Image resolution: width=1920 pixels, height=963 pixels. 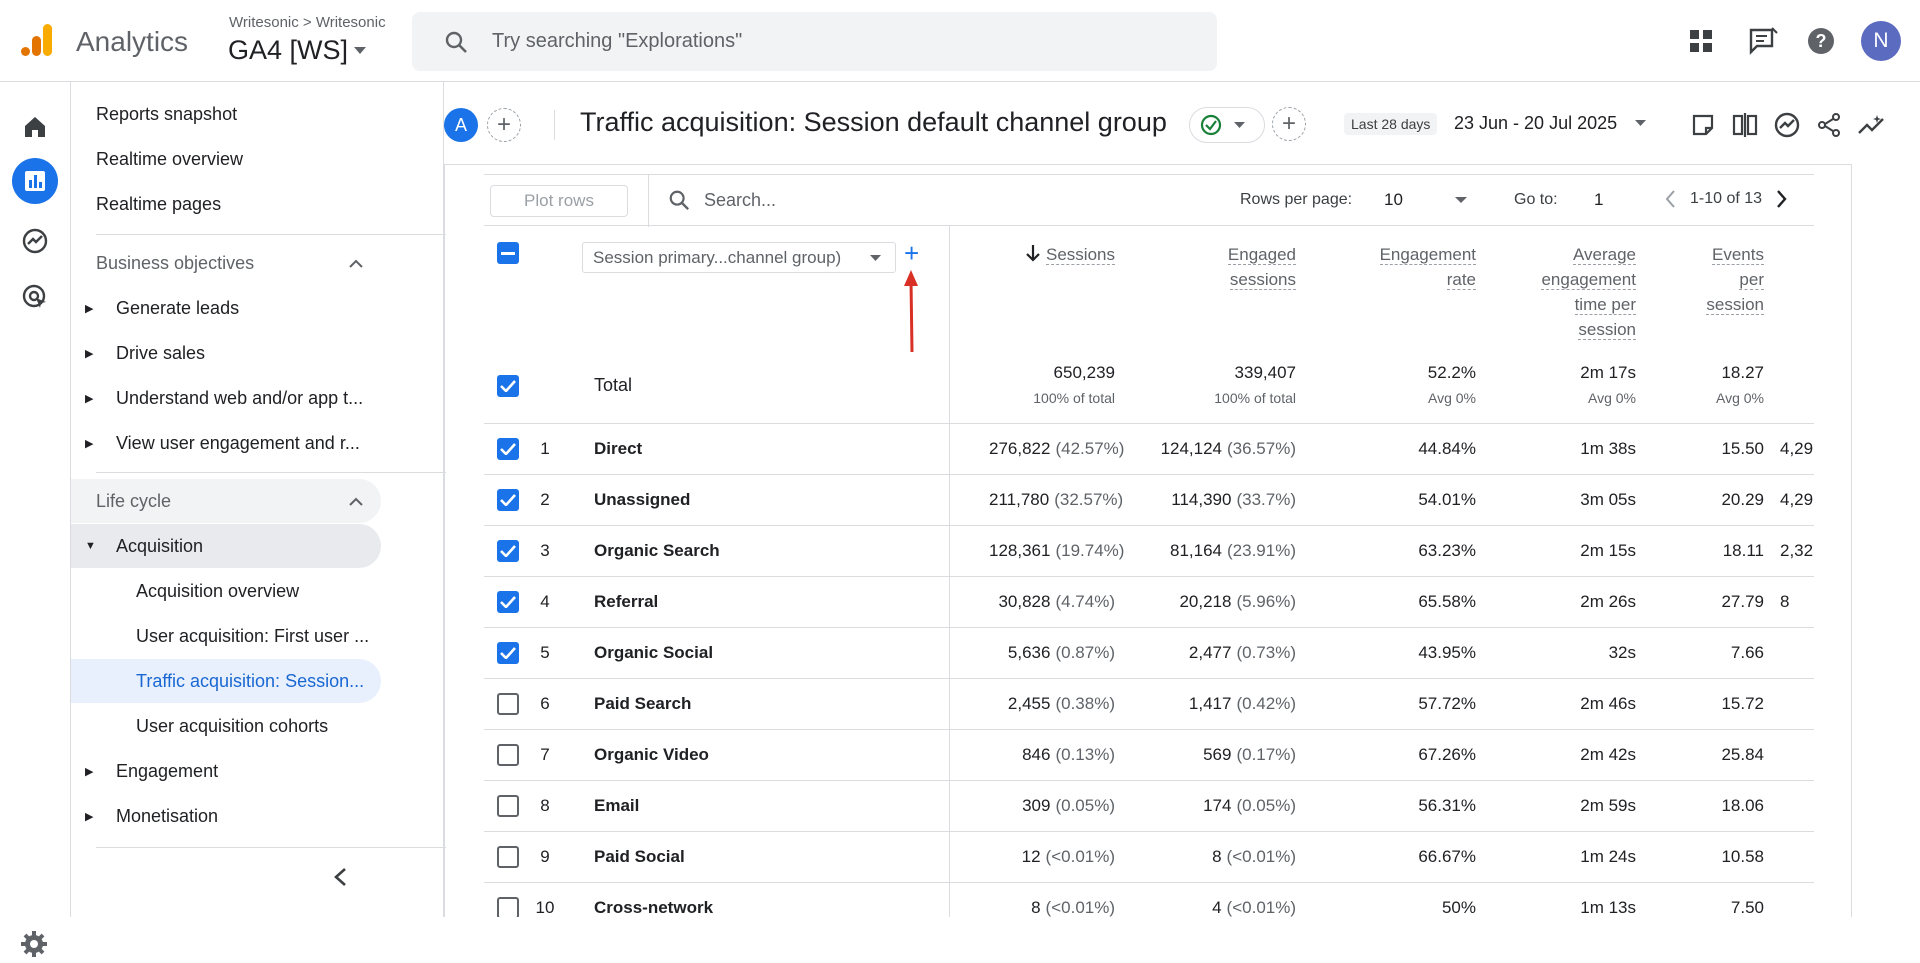 What do you see at coordinates (297, 50) in the screenshot?
I see `property-selector: GA4 [WS]` at bounding box center [297, 50].